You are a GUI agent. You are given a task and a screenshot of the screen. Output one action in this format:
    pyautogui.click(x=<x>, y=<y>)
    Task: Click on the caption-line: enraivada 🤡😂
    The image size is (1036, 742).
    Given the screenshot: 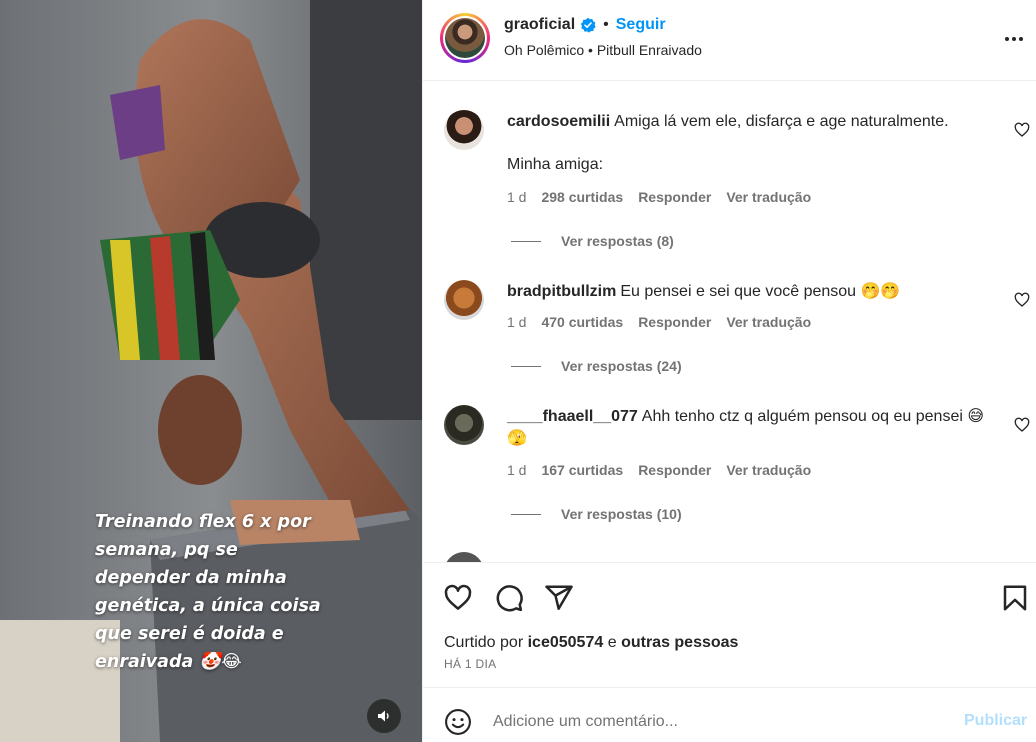 What is the action you would take?
    pyautogui.click(x=168, y=662)
    